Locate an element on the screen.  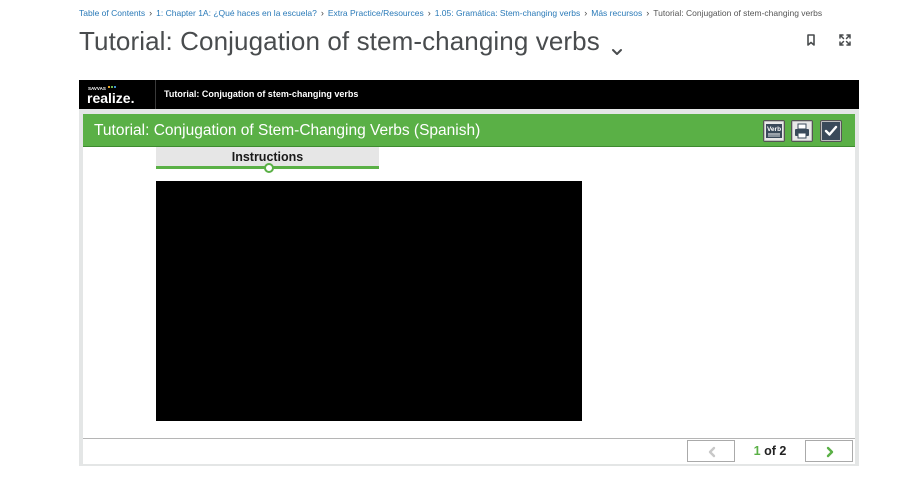
checkmark-icon is located at coordinates (831, 131).